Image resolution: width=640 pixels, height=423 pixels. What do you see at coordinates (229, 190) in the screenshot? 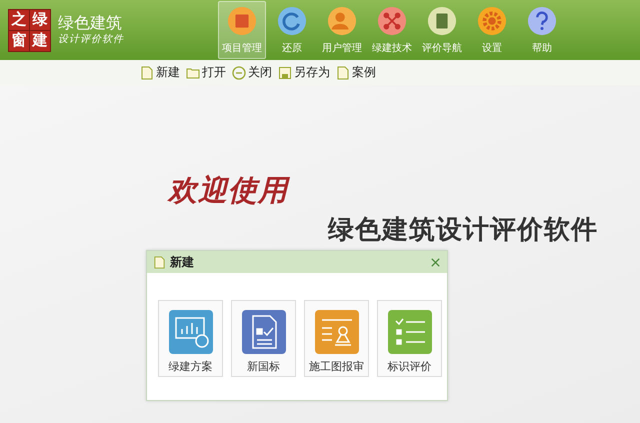
I see `welcome-heading: 欢迎使用` at bounding box center [229, 190].